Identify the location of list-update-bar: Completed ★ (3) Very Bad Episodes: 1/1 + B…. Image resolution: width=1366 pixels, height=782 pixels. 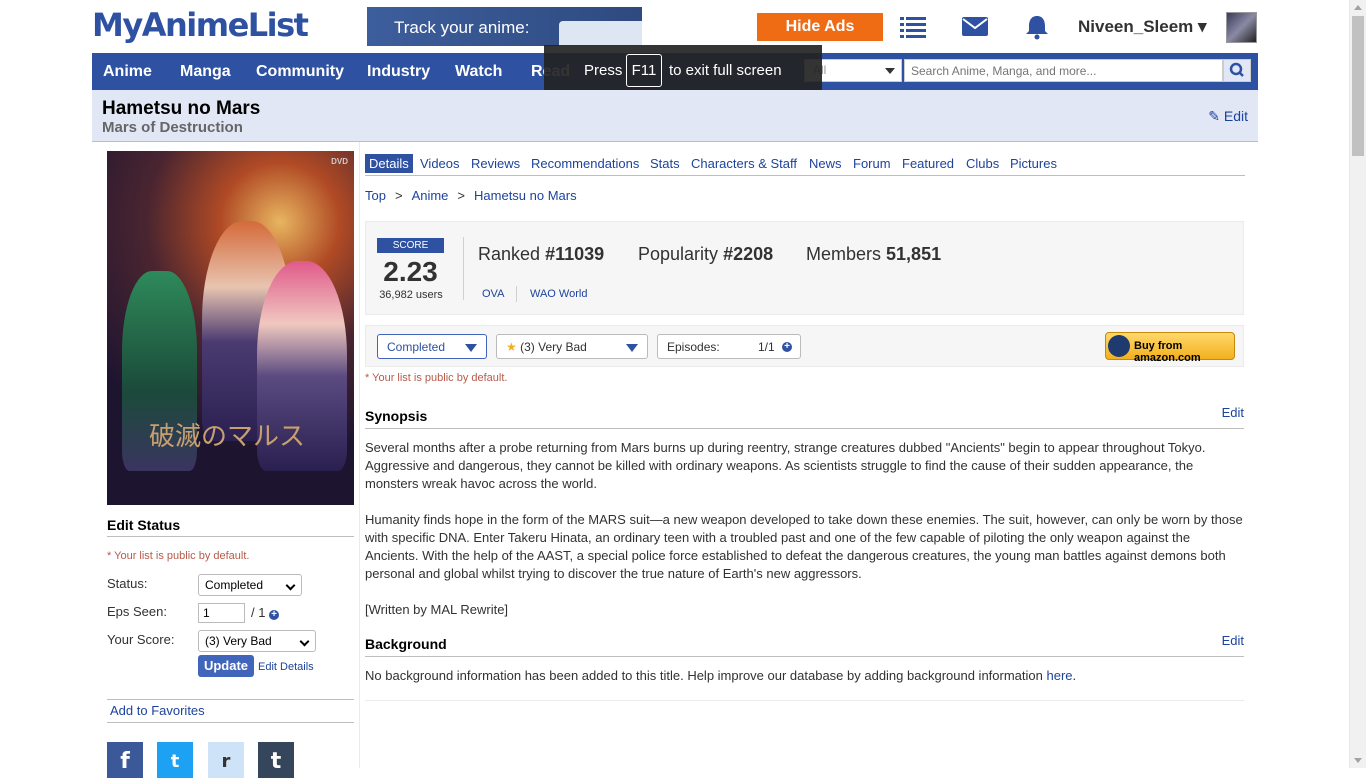
(804, 346).